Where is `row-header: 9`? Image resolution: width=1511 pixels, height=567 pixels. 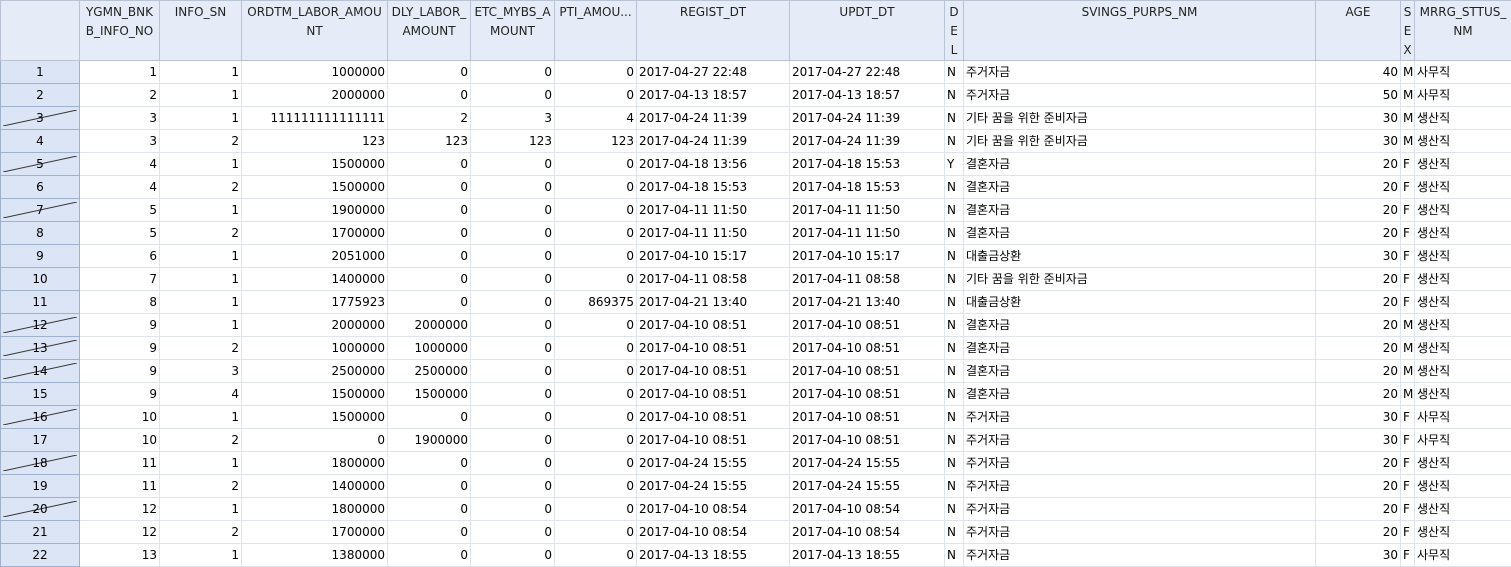 row-header: 9 is located at coordinates (40, 256).